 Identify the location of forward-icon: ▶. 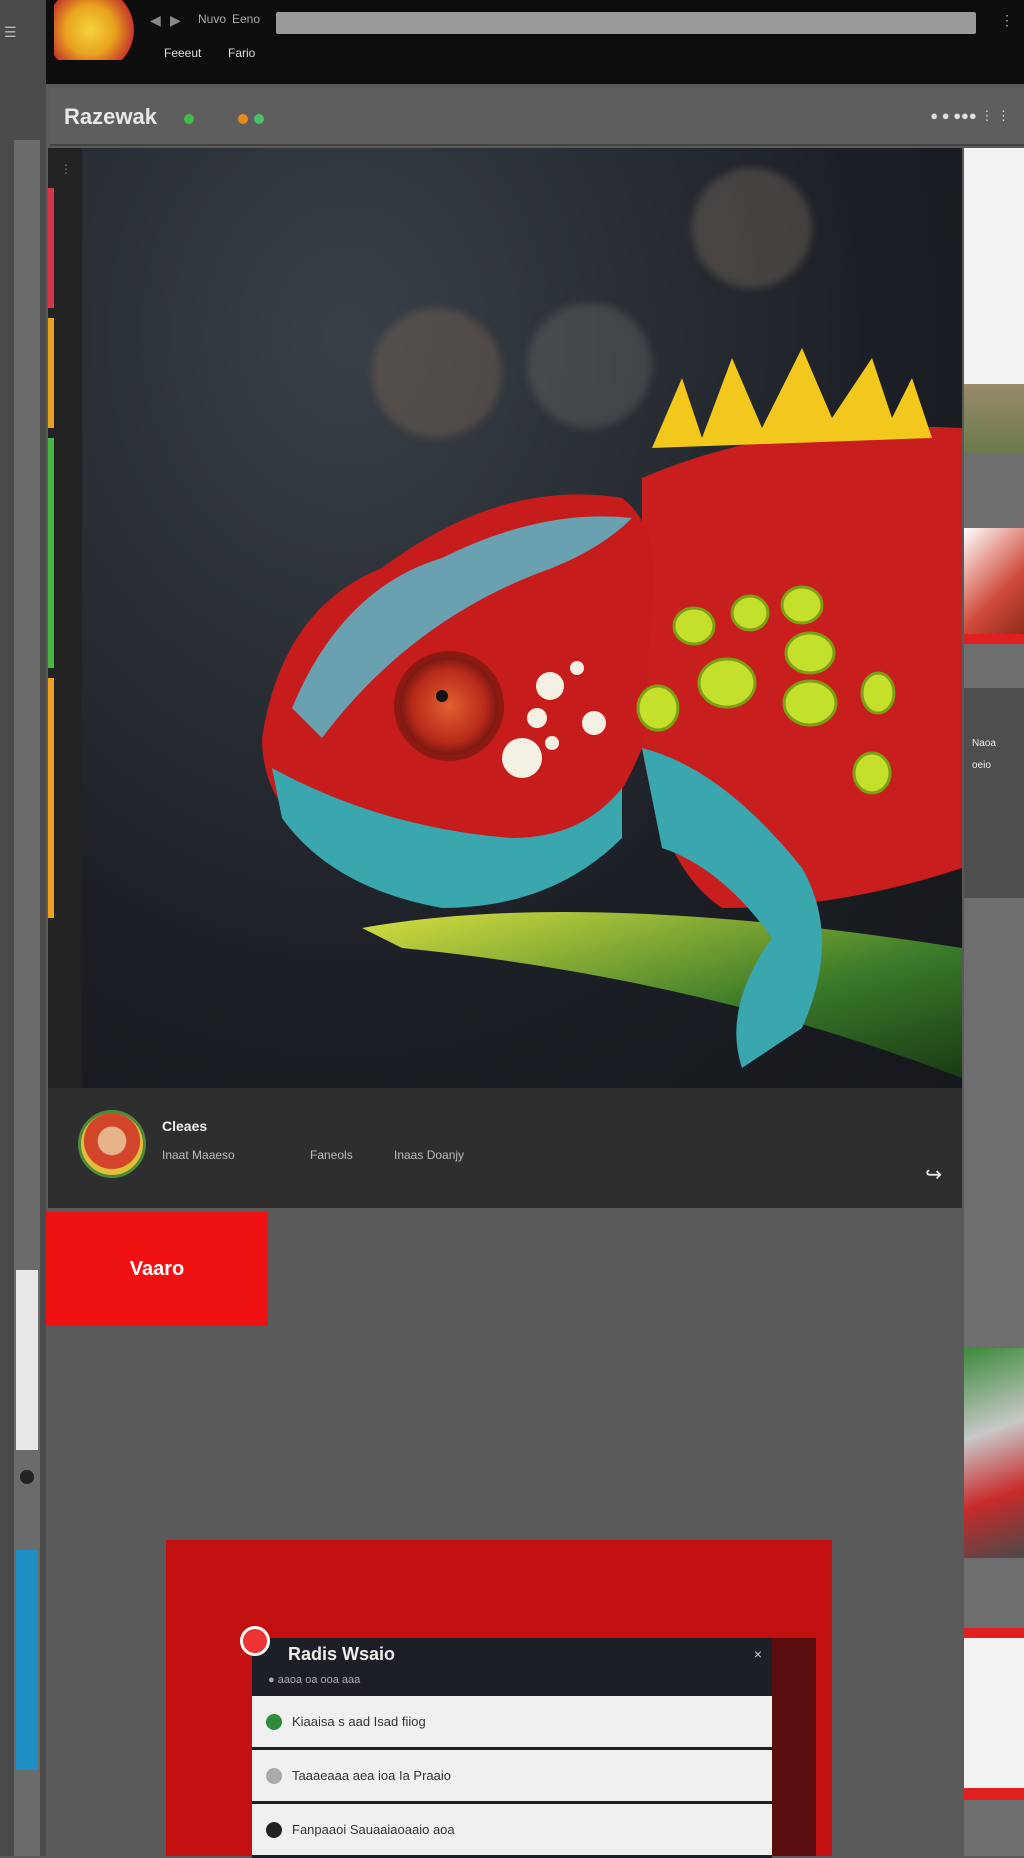
(175, 20).